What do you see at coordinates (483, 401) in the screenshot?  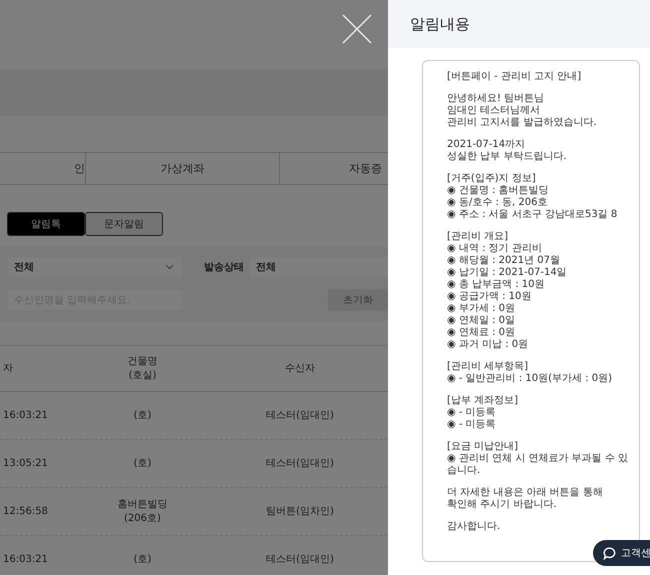 I see `message-line: [납부 계좌정보]` at bounding box center [483, 401].